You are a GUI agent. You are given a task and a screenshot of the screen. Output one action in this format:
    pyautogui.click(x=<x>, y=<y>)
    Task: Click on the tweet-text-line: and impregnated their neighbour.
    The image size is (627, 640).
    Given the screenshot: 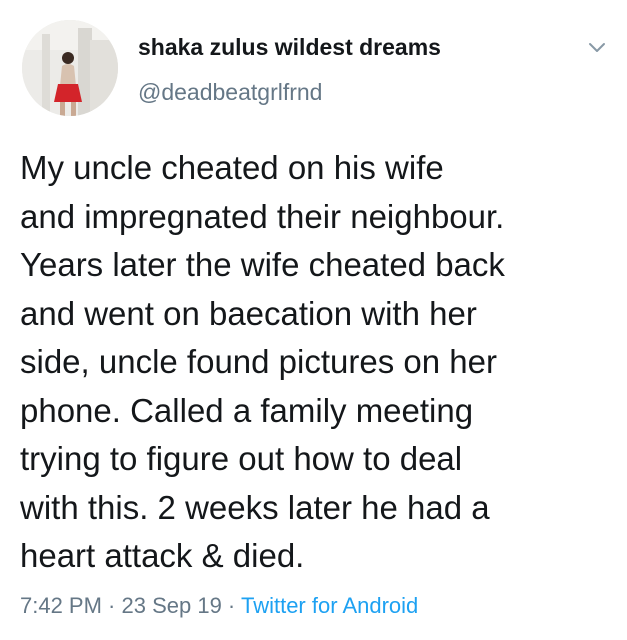 What is the action you would take?
    pyautogui.click(x=262, y=216)
    